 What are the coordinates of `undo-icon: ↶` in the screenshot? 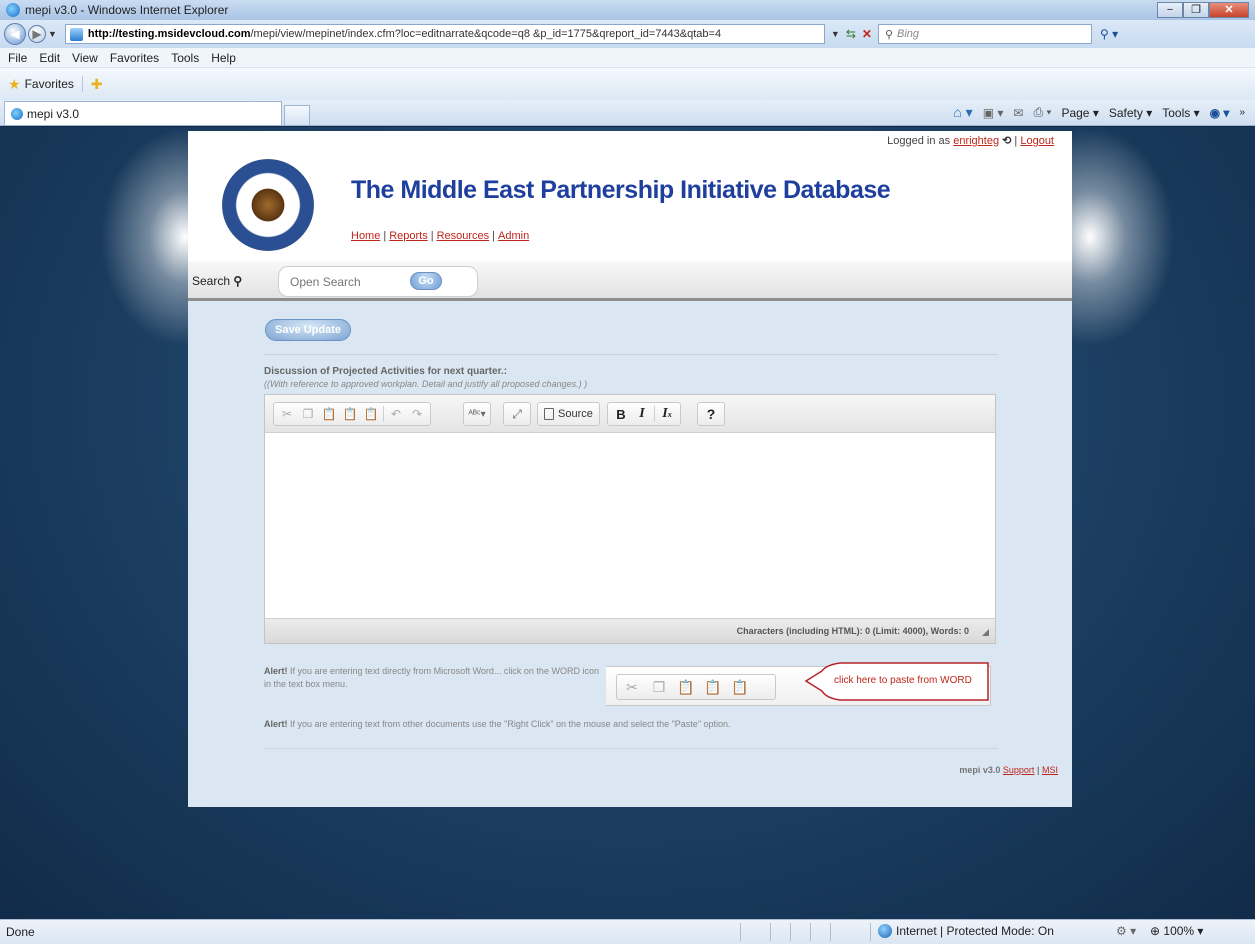 It's located at (396, 414).